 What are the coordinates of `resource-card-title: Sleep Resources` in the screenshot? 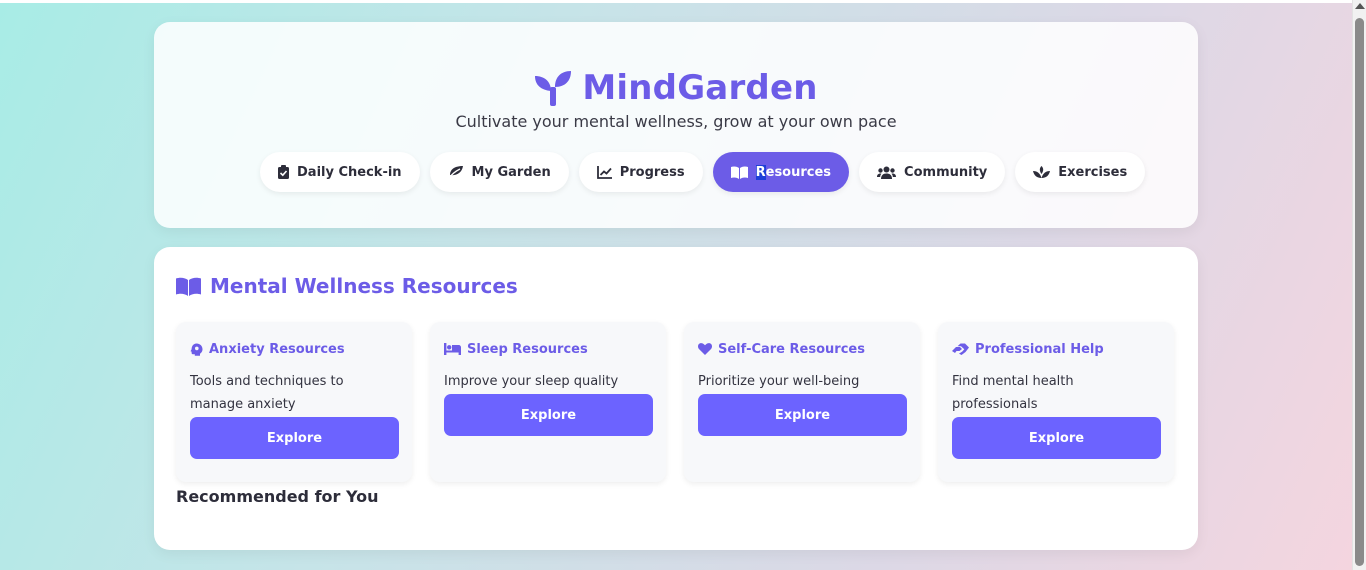 It's located at (548, 349).